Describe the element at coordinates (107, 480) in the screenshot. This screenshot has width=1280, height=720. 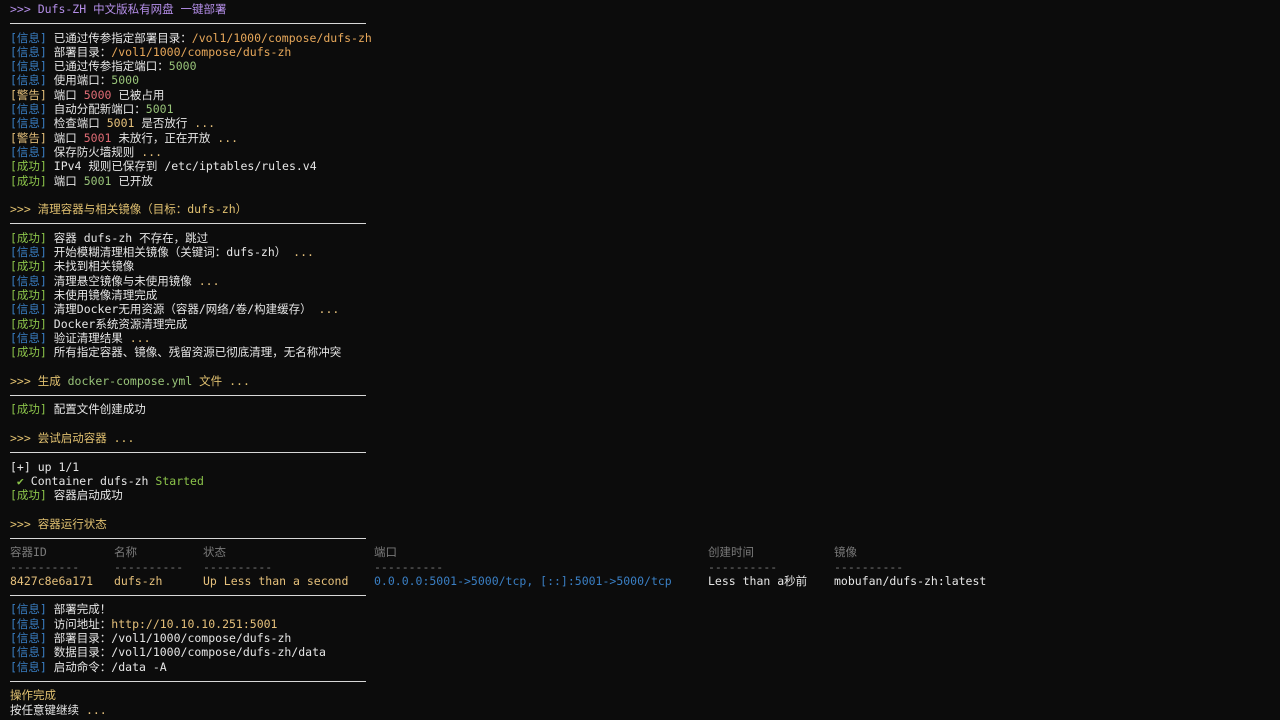
I see `container-started-line: ✔ Container dufs-zh Started` at that location.